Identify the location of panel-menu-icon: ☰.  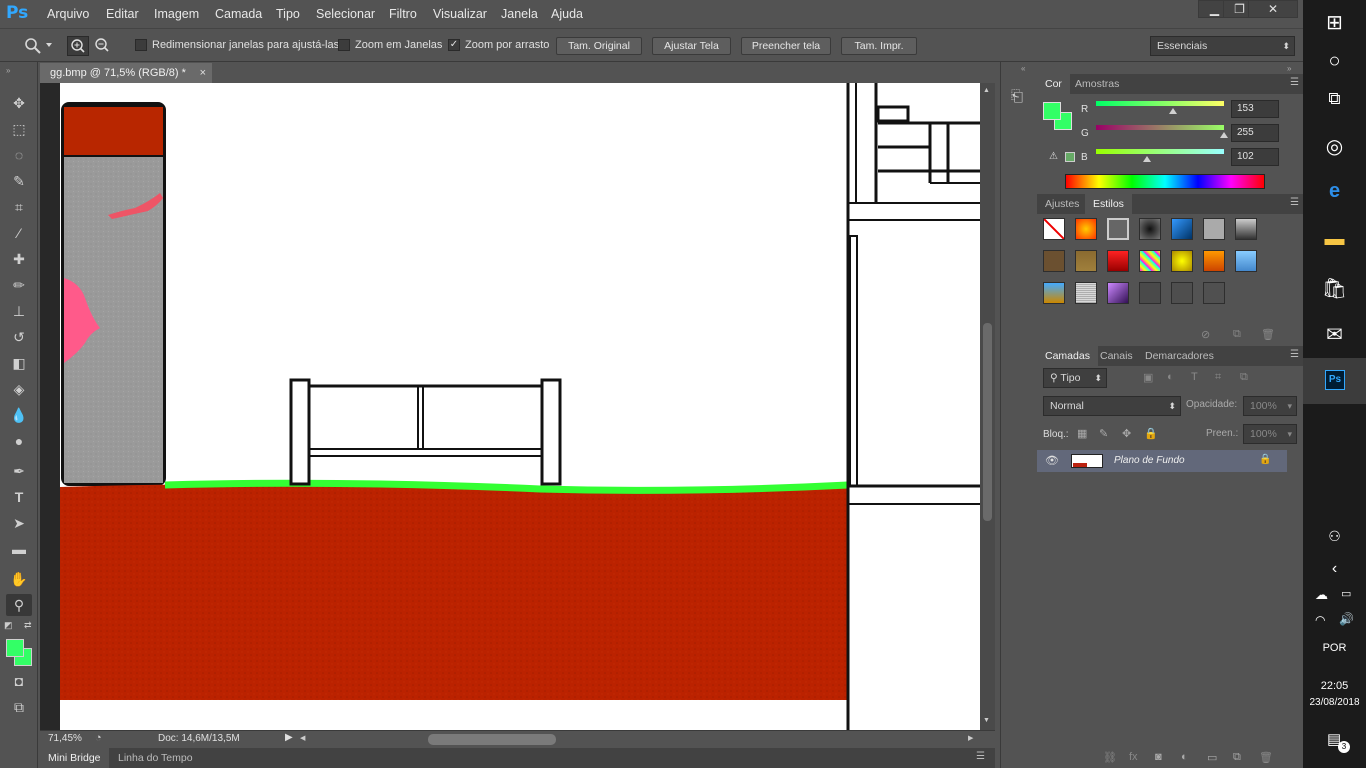
(980, 756).